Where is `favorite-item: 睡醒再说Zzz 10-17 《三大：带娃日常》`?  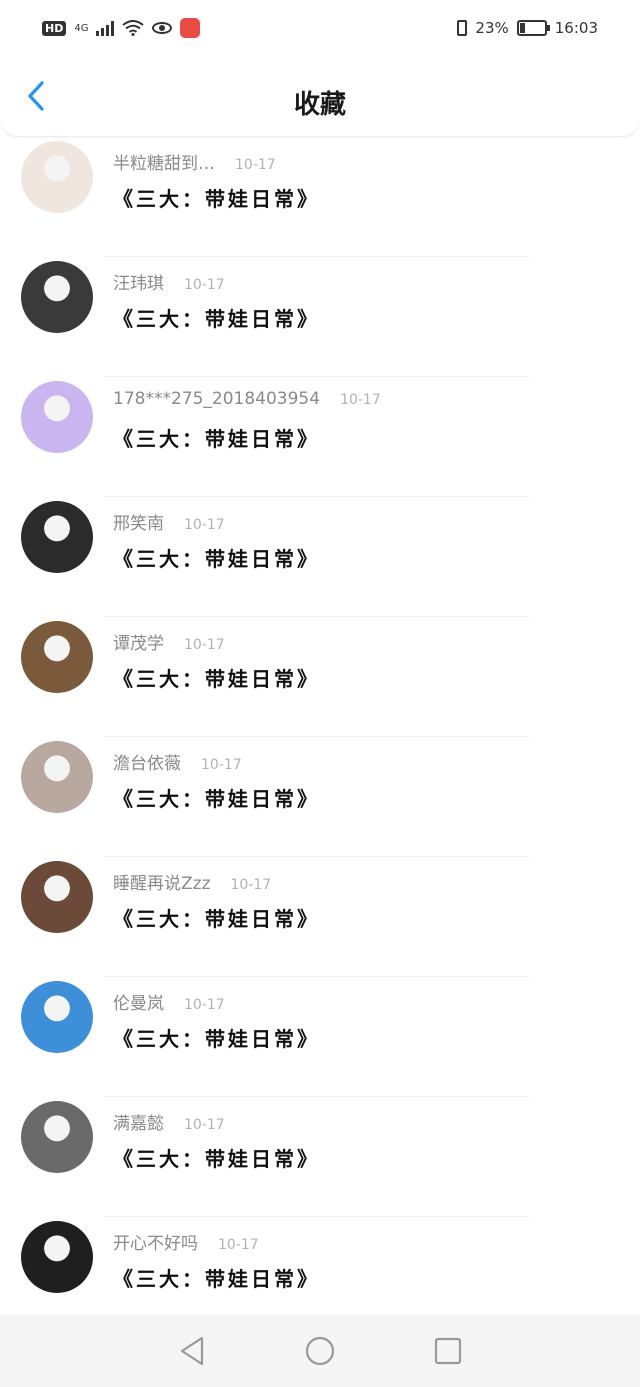 favorite-item: 睡醒再说Zzz 10-17 《三大：带娃日常》 is located at coordinates (320, 917).